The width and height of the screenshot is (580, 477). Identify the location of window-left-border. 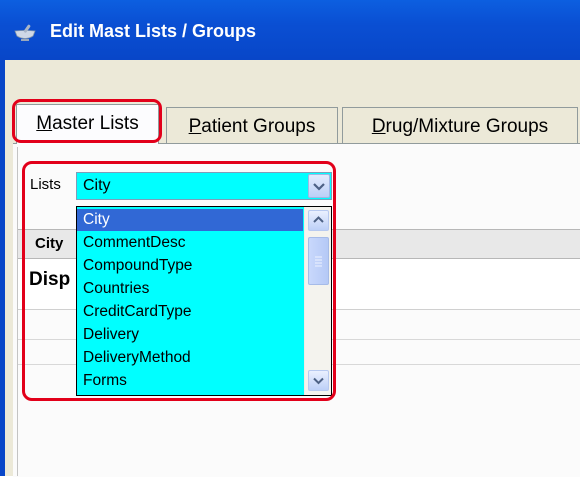
(2, 268).